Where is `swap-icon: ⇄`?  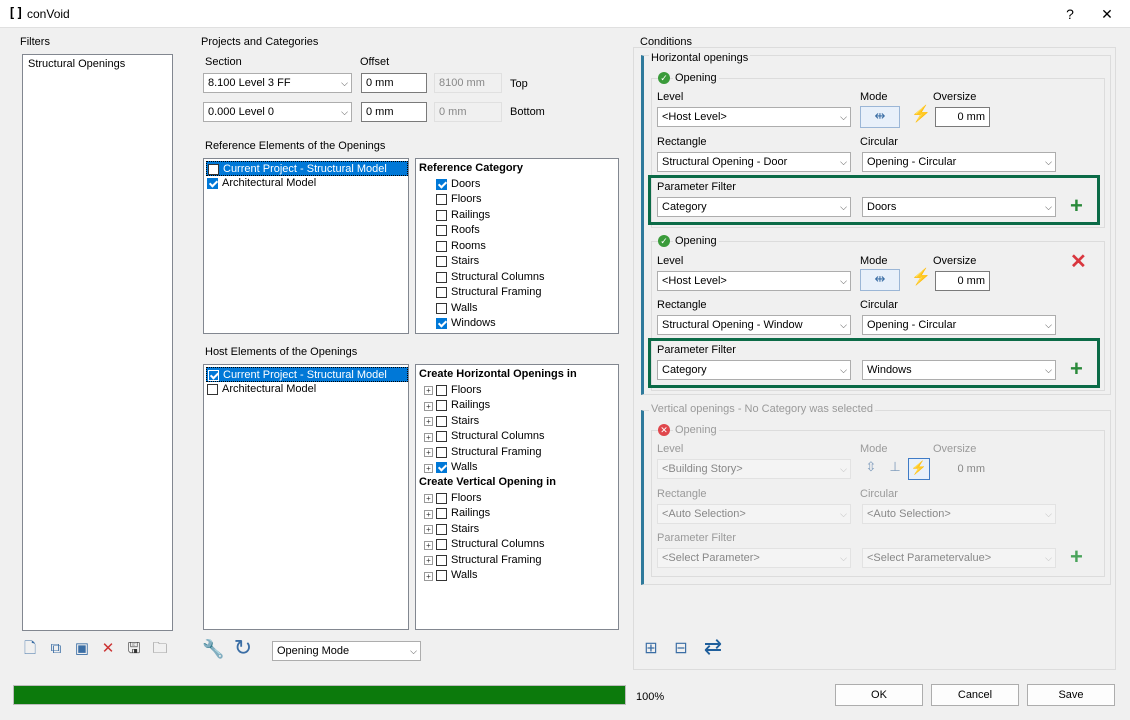 swap-icon: ⇄ is located at coordinates (713, 649).